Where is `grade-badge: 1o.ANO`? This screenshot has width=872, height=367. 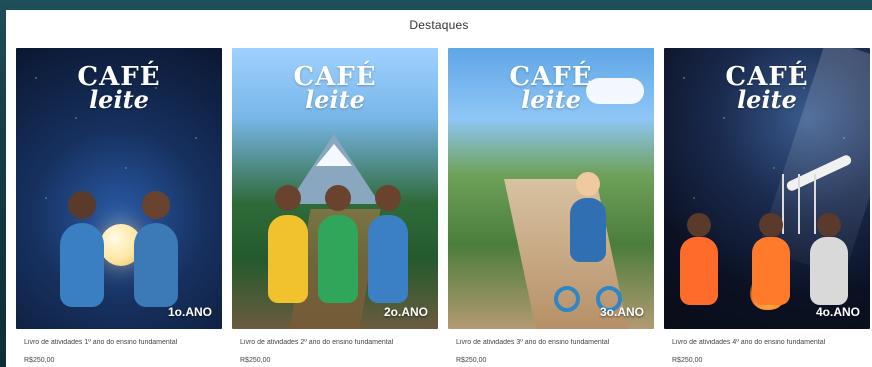 grade-badge: 1o.ANO is located at coordinates (189, 312).